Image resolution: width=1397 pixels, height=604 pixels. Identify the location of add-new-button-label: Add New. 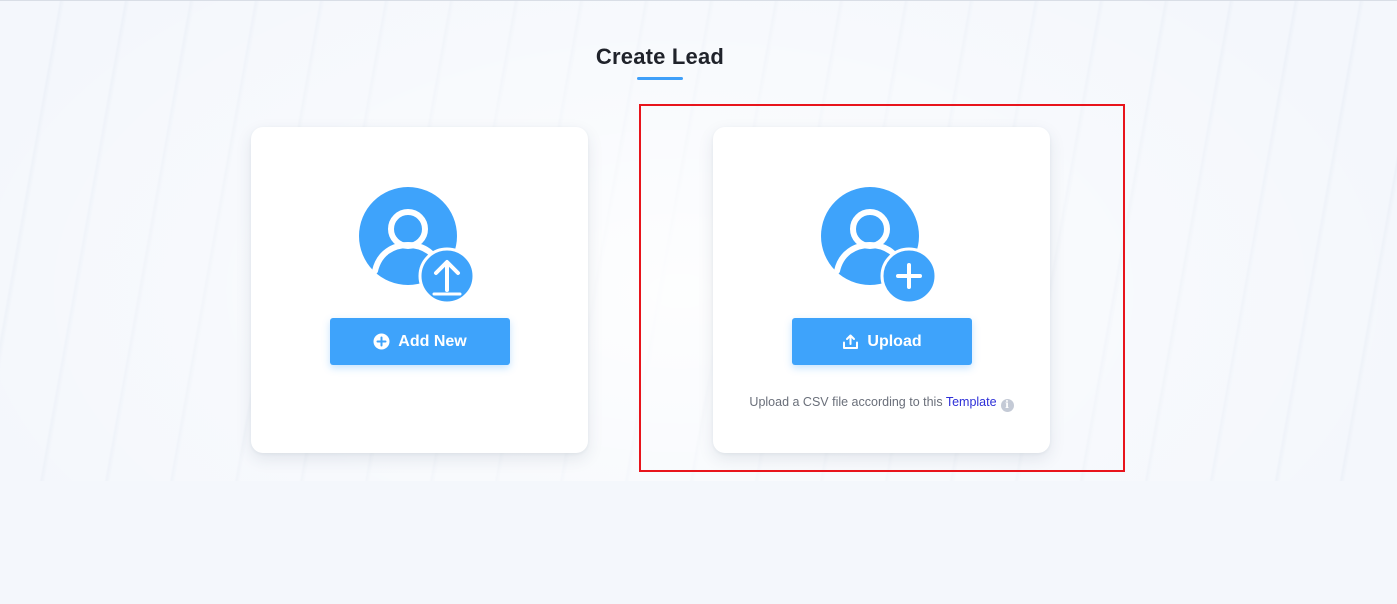
(432, 341).